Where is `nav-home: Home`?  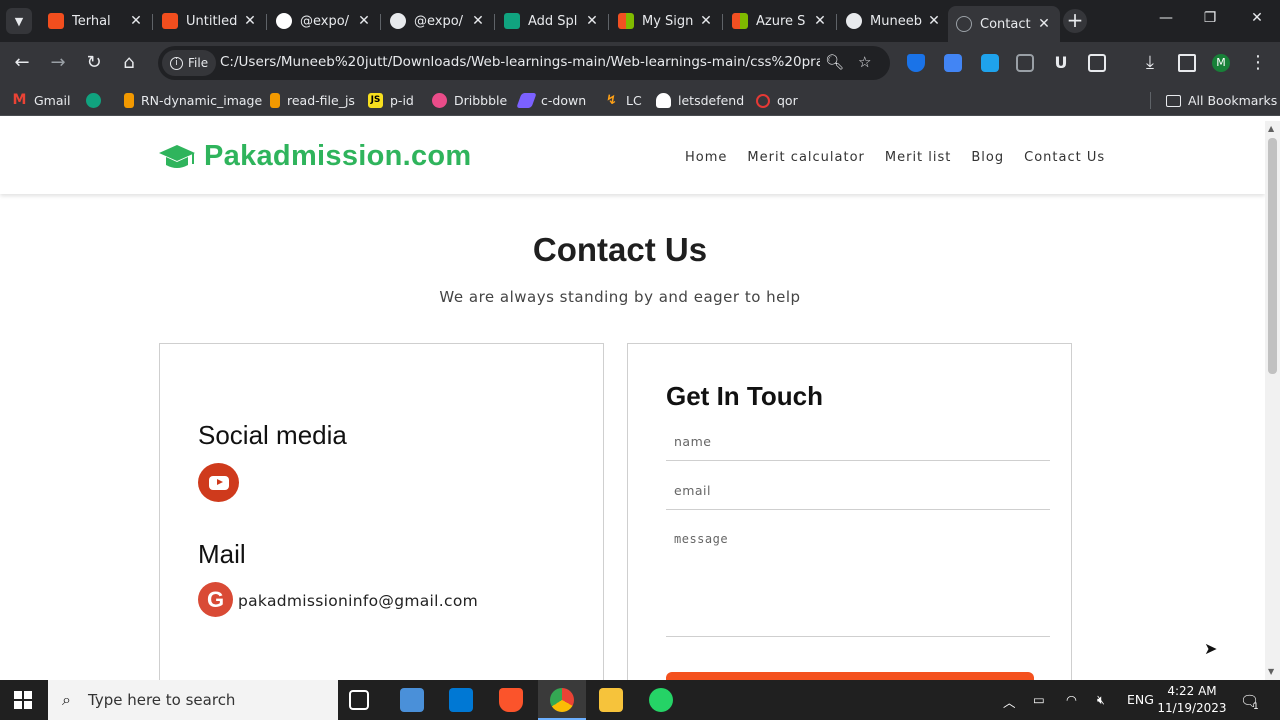 nav-home: Home is located at coordinates (706, 157).